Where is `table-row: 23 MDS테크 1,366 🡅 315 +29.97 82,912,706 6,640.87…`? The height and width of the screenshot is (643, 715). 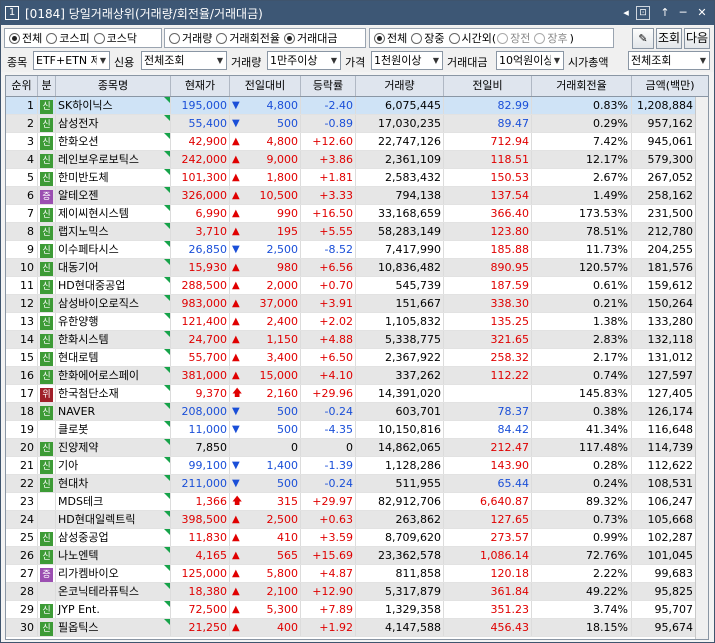 table-row: 23 MDS테크 1,366 🡅 315 +29.97 82,912,706 6,640.87… is located at coordinates (351, 502).